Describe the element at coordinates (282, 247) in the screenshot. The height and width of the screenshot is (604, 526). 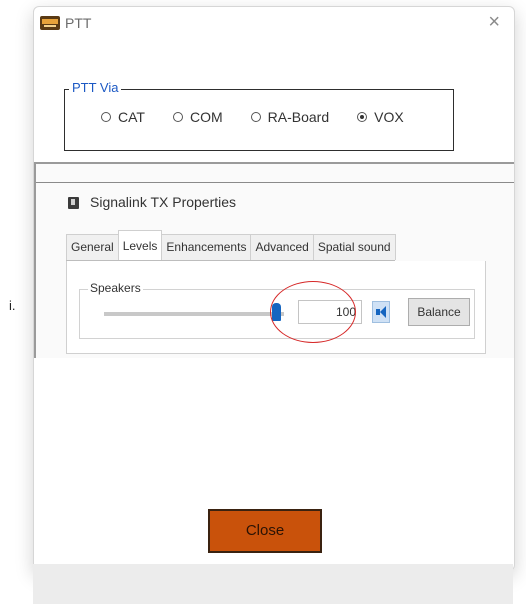
I see `tab-advanced: Advanced` at that location.